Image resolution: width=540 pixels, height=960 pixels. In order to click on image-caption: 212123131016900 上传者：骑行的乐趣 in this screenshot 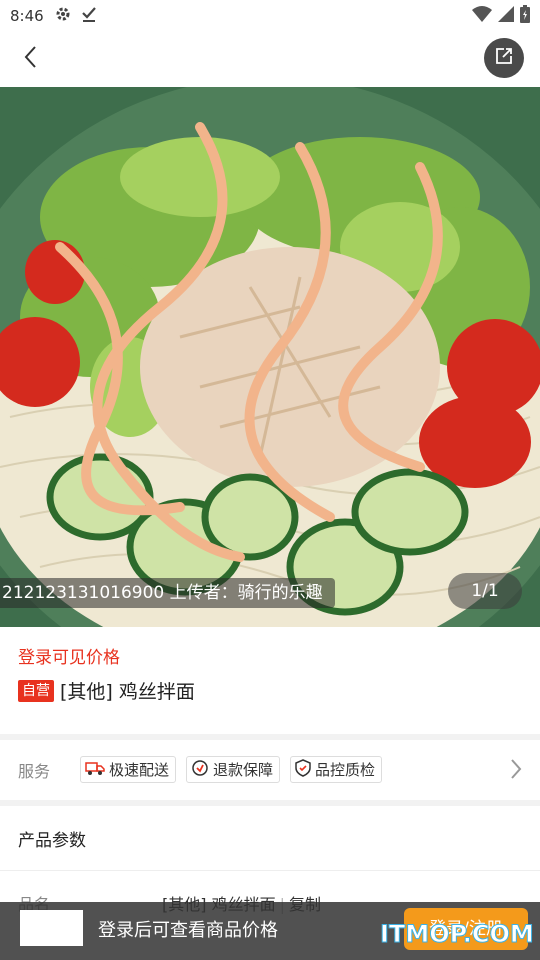, I will do `click(167, 593)`.